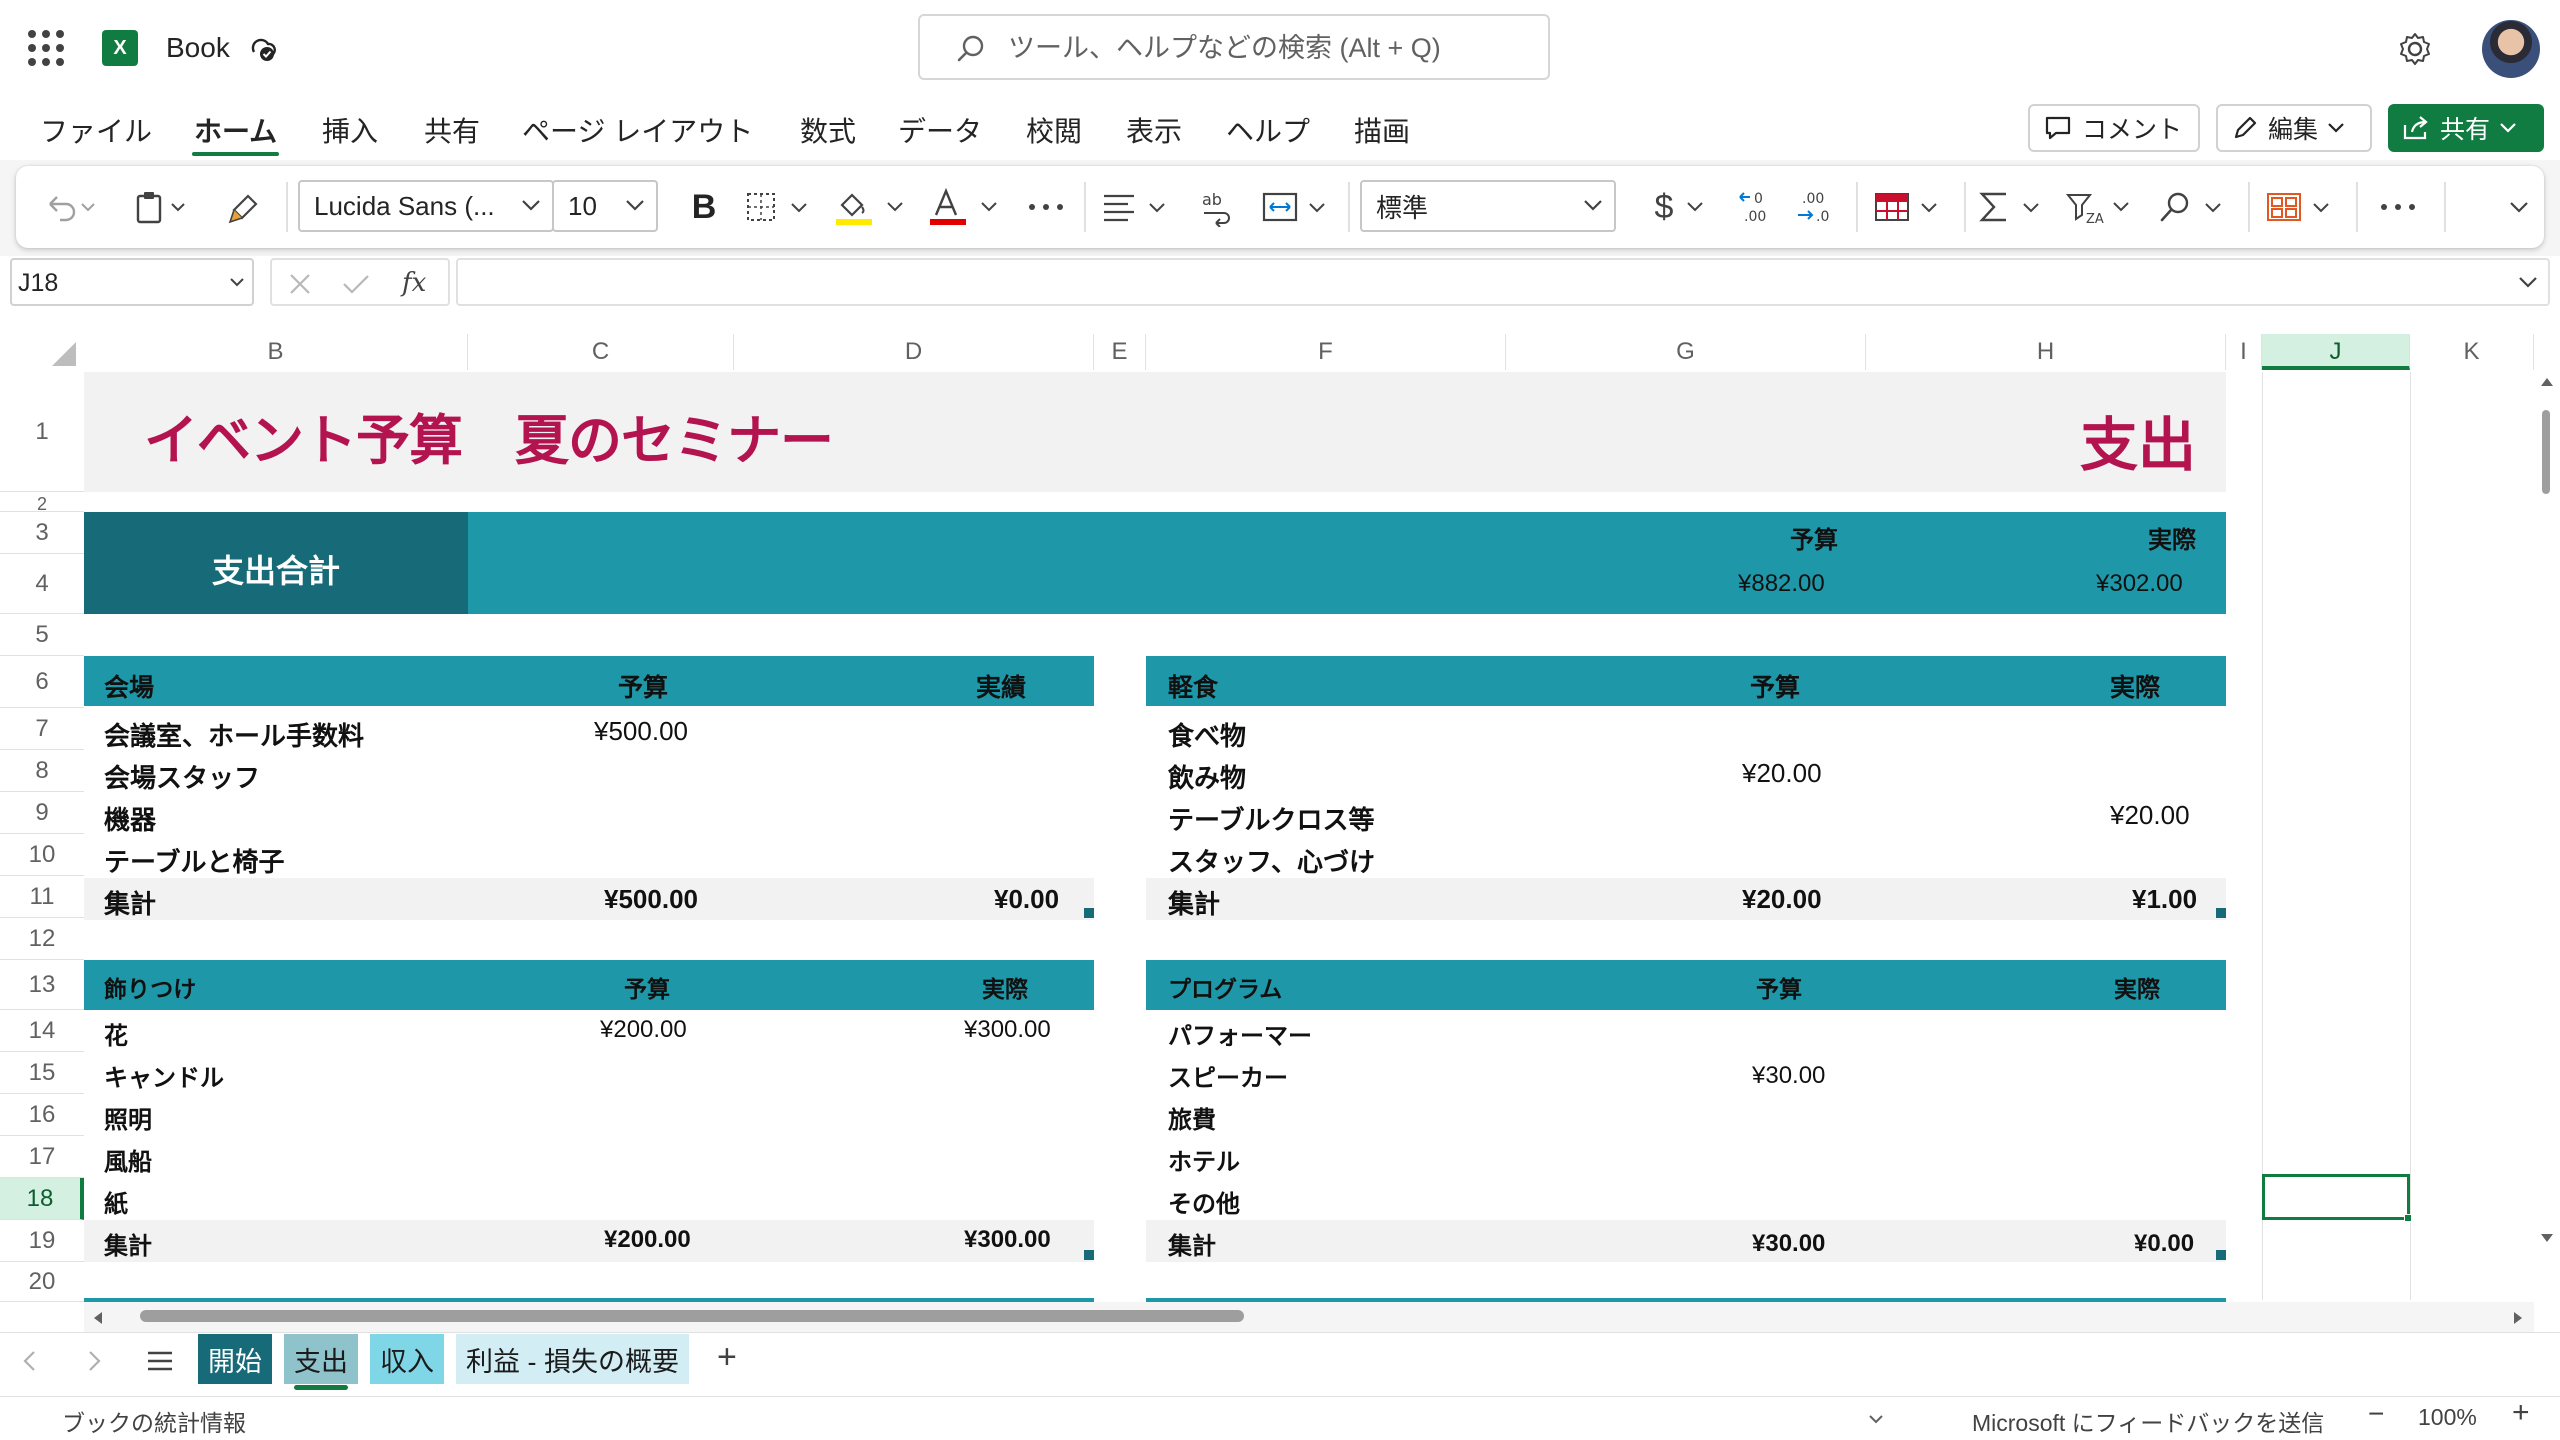 This screenshot has height=1440, width=2560. Describe the element at coordinates (263, 49) in the screenshot. I see `autosave-icon` at that location.